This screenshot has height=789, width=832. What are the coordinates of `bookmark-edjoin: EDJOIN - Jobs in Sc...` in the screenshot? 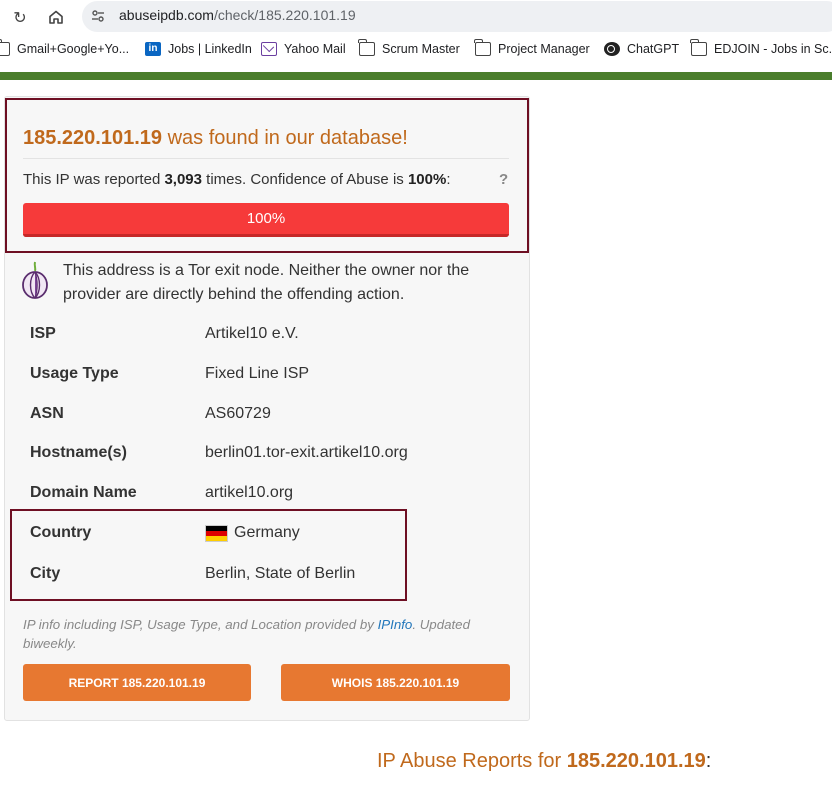 It's located at (761, 47).